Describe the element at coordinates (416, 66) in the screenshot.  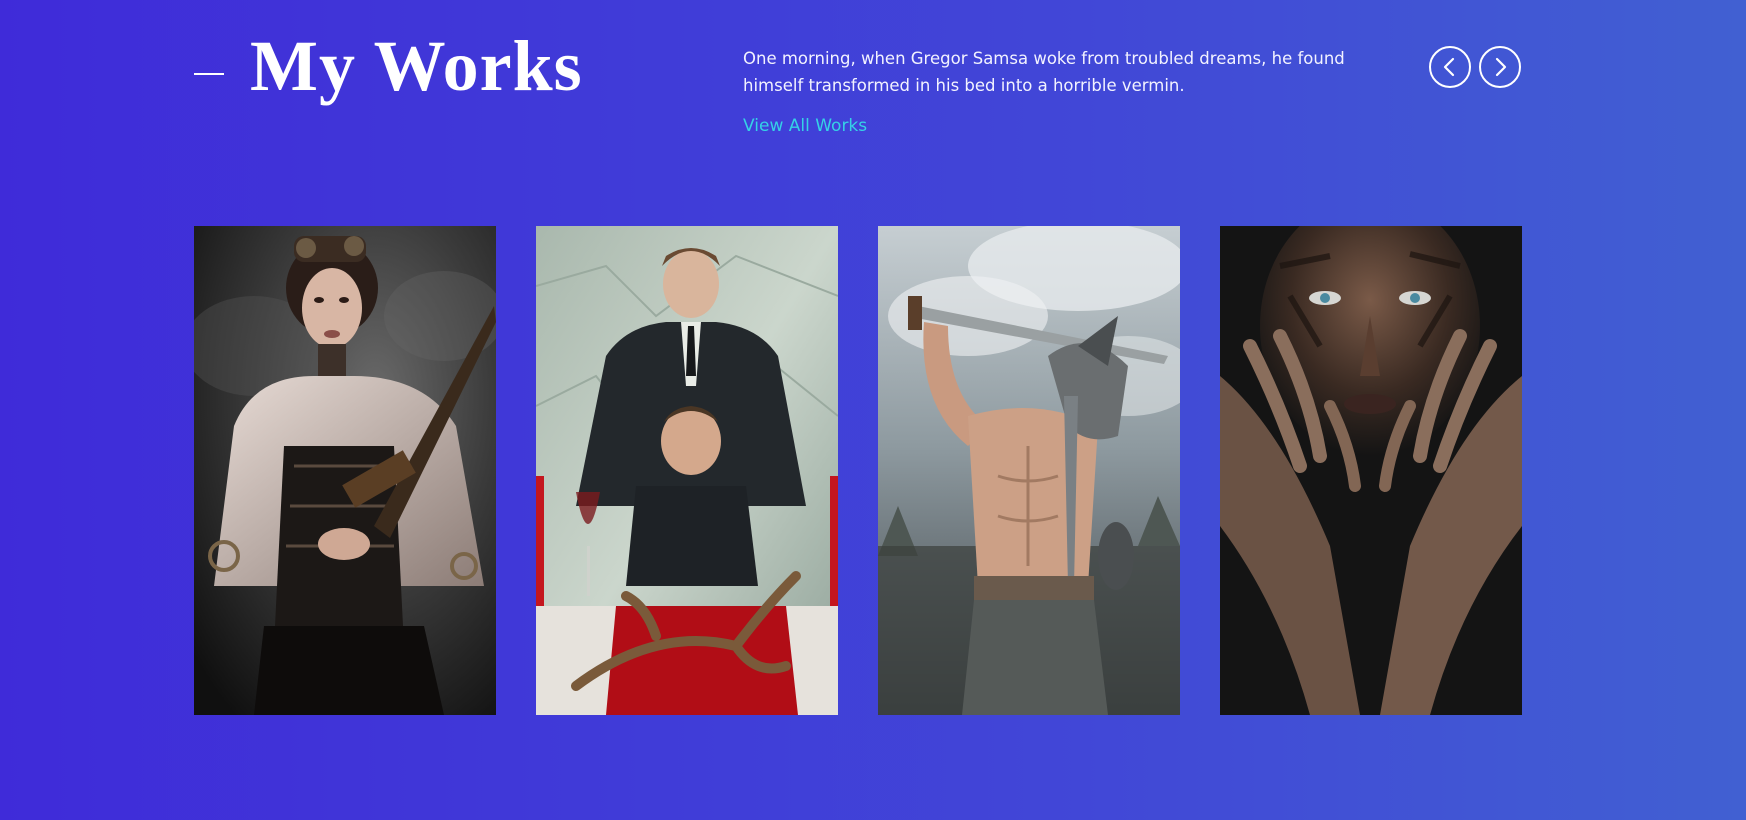
I see `page-title: My Works` at that location.